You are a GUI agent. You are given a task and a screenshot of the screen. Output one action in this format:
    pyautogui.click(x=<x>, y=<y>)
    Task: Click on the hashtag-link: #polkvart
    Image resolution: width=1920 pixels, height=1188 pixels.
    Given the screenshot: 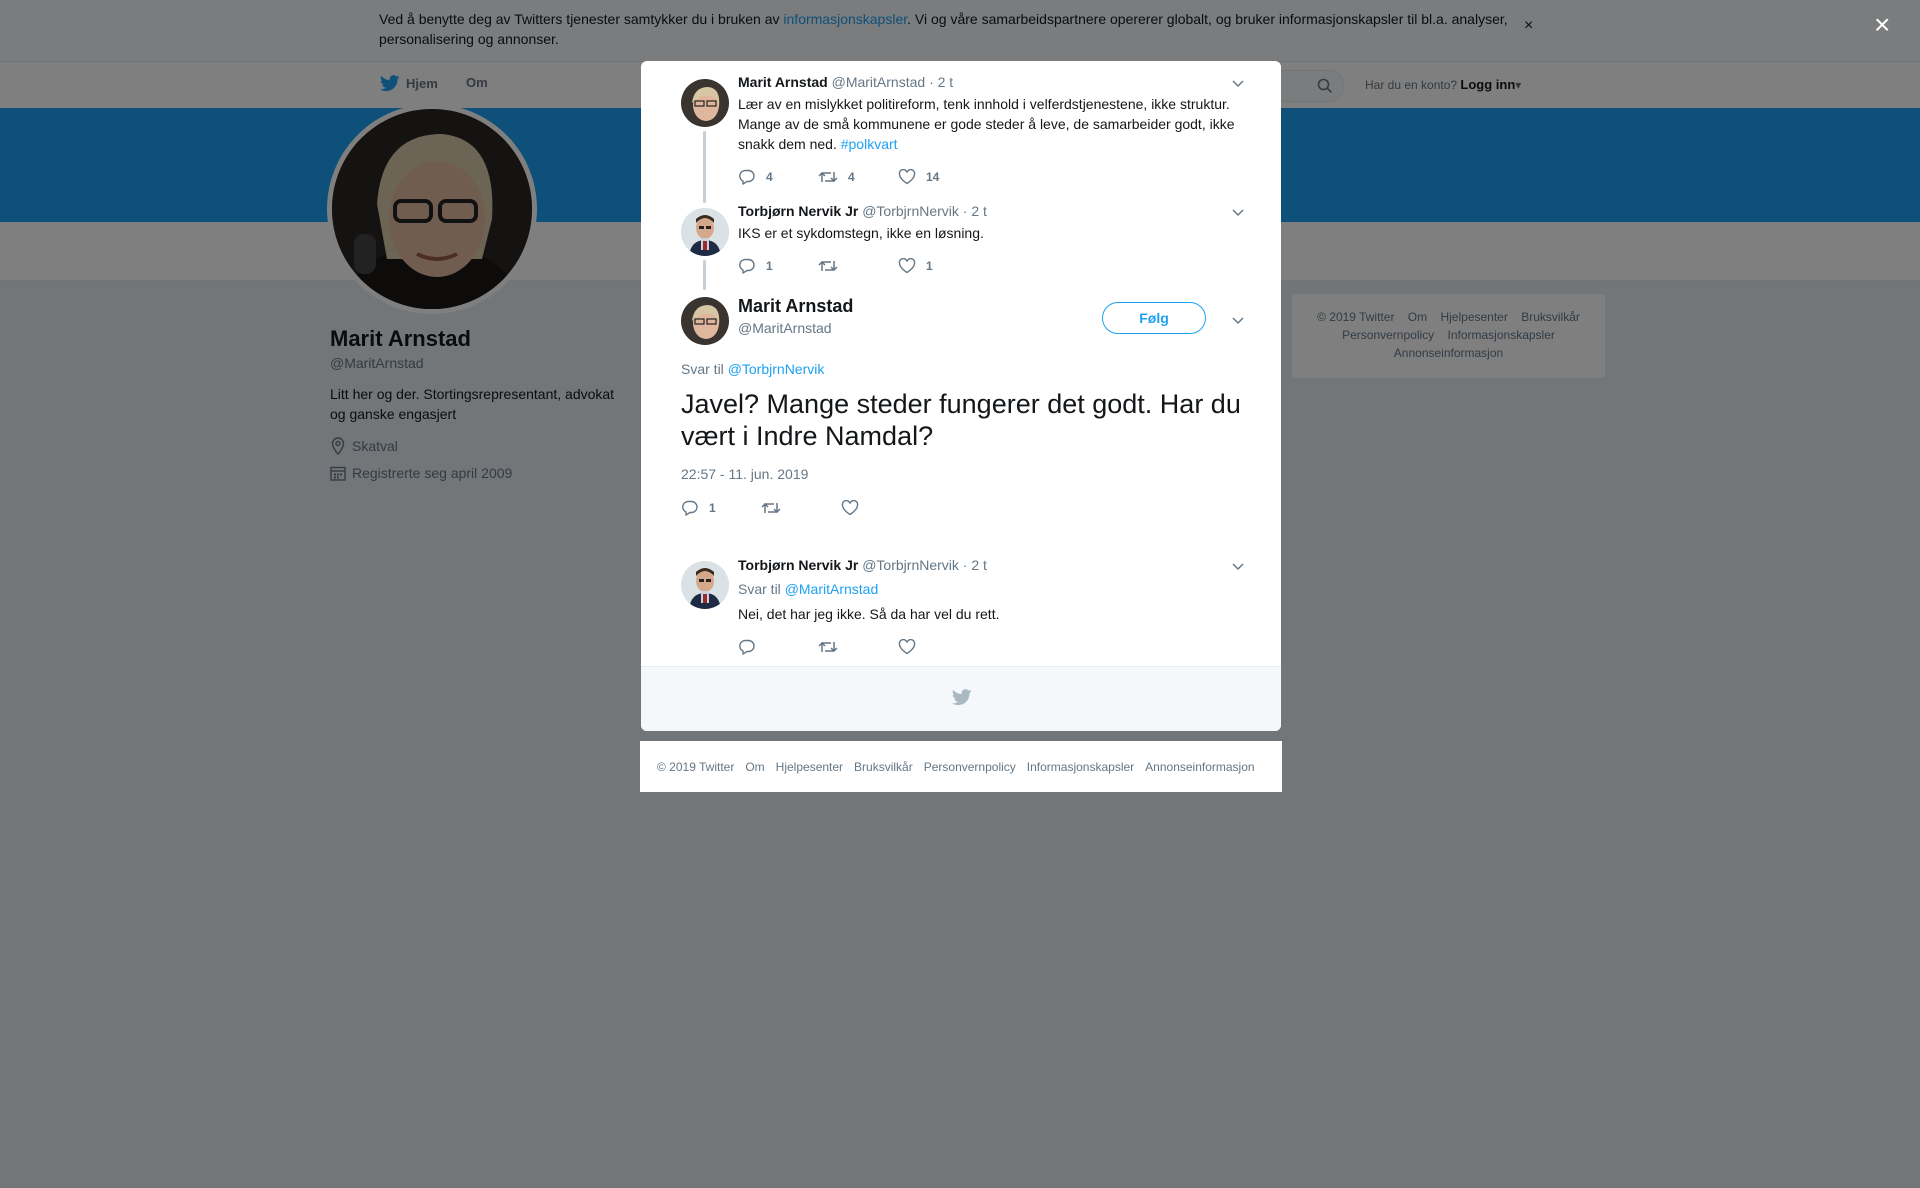 What is the action you would take?
    pyautogui.click(x=869, y=144)
    